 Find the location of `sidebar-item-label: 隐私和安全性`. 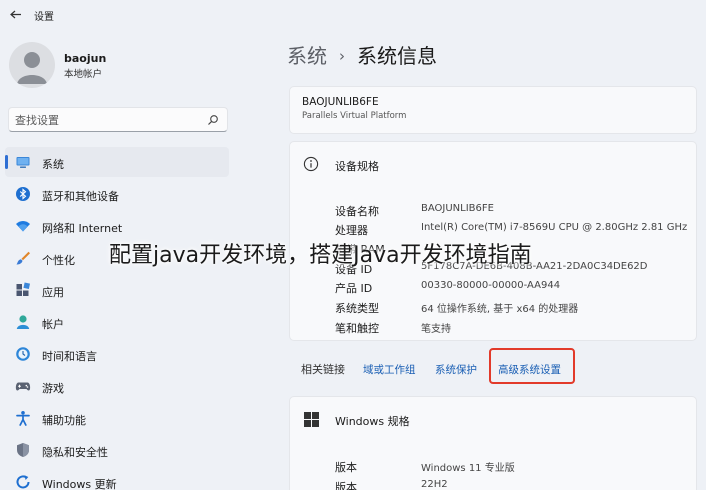

sidebar-item-label: 隐私和安全性 is located at coordinates (75, 452).